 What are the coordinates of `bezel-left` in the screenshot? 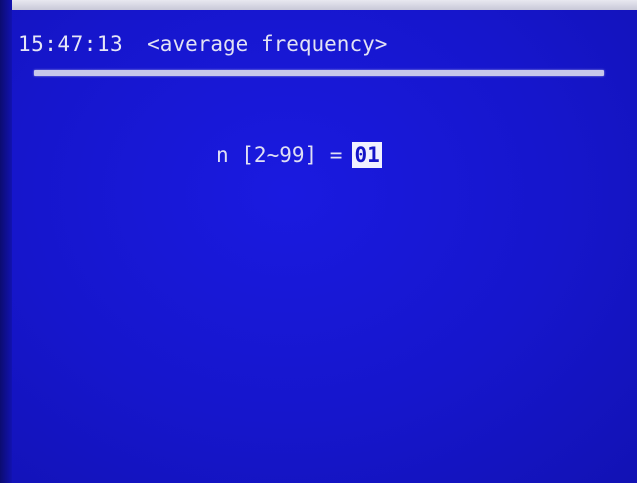 It's located at (6, 241).